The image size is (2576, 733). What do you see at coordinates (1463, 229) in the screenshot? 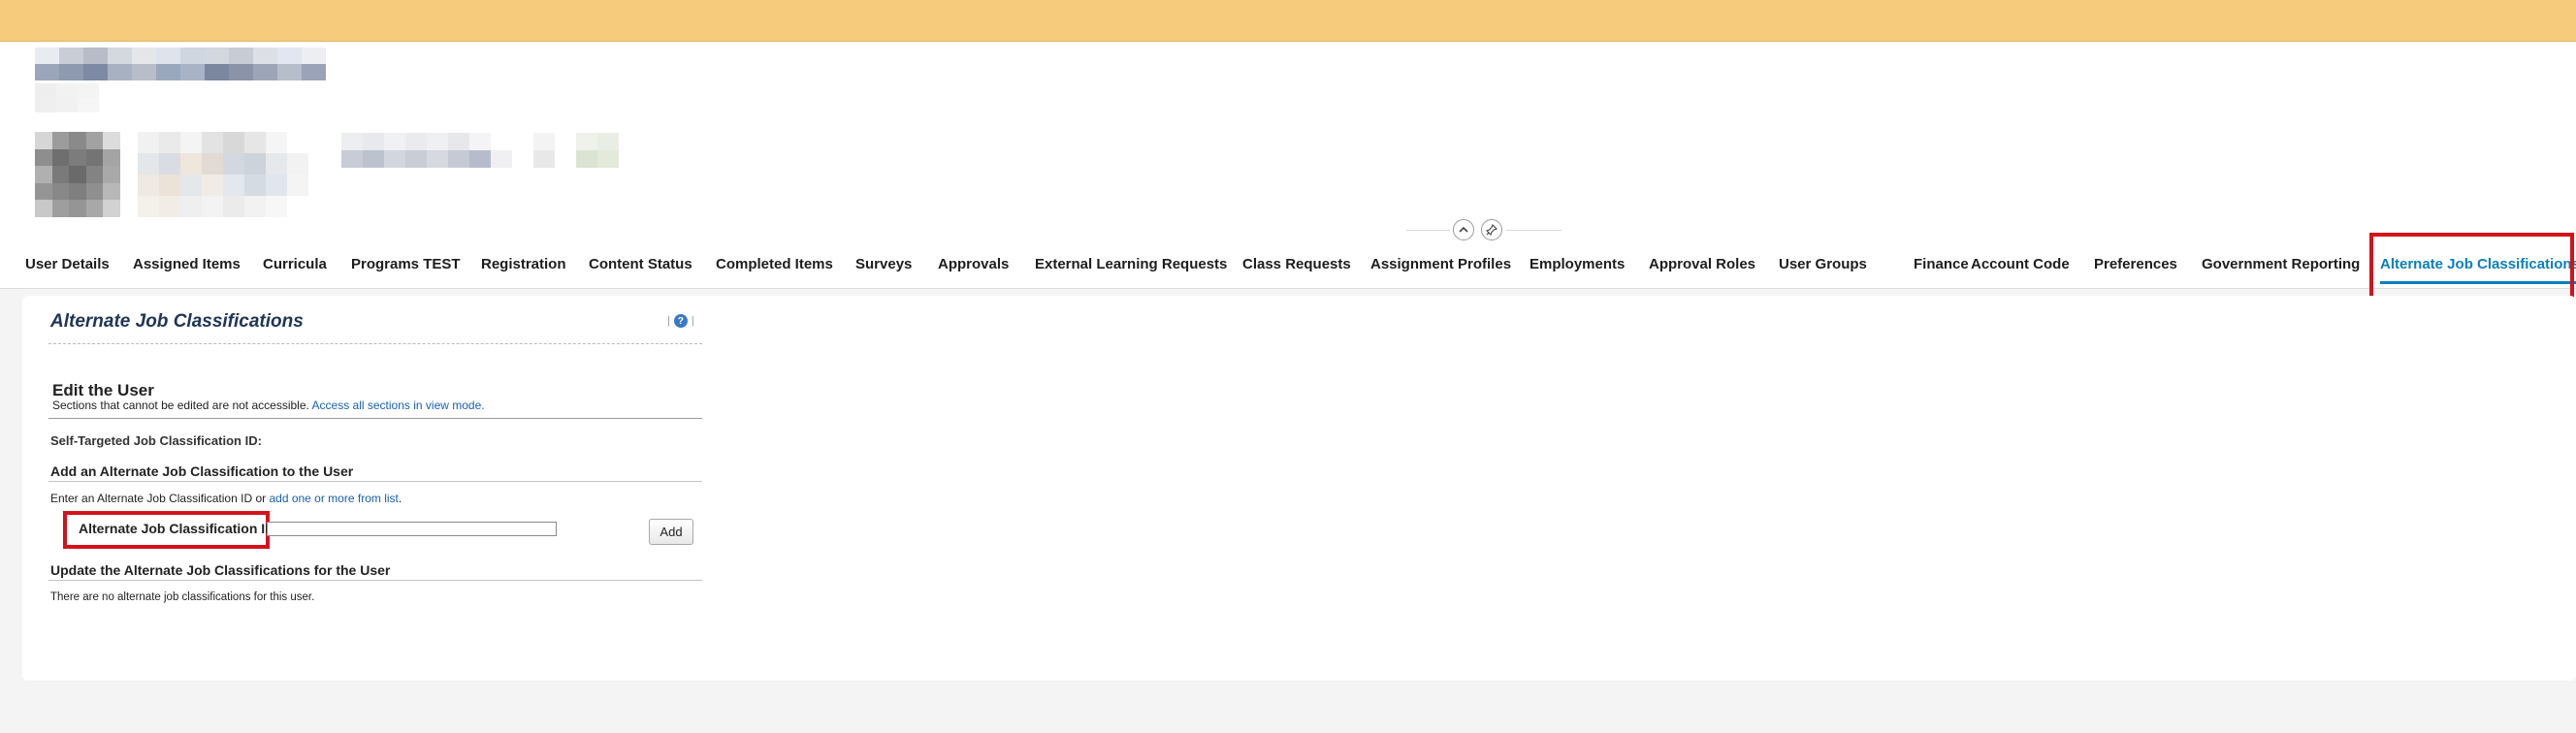
I see `chevron-up-icon` at bounding box center [1463, 229].